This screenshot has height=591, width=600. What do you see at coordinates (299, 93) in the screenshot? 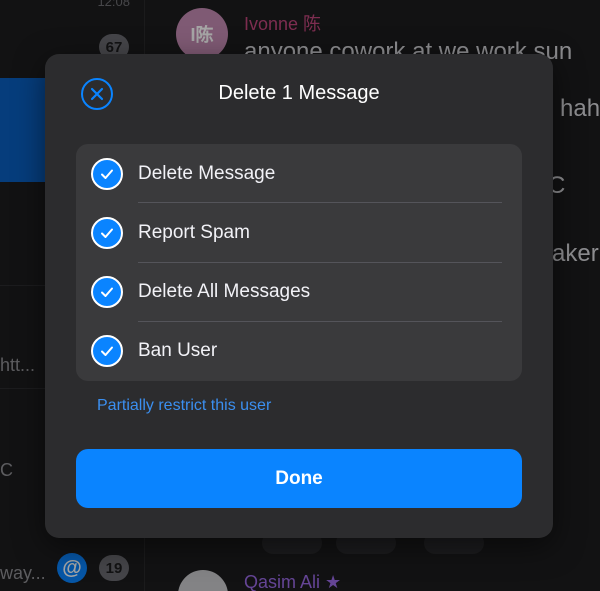
I see `dialog-title: Delete 1 Message` at bounding box center [299, 93].